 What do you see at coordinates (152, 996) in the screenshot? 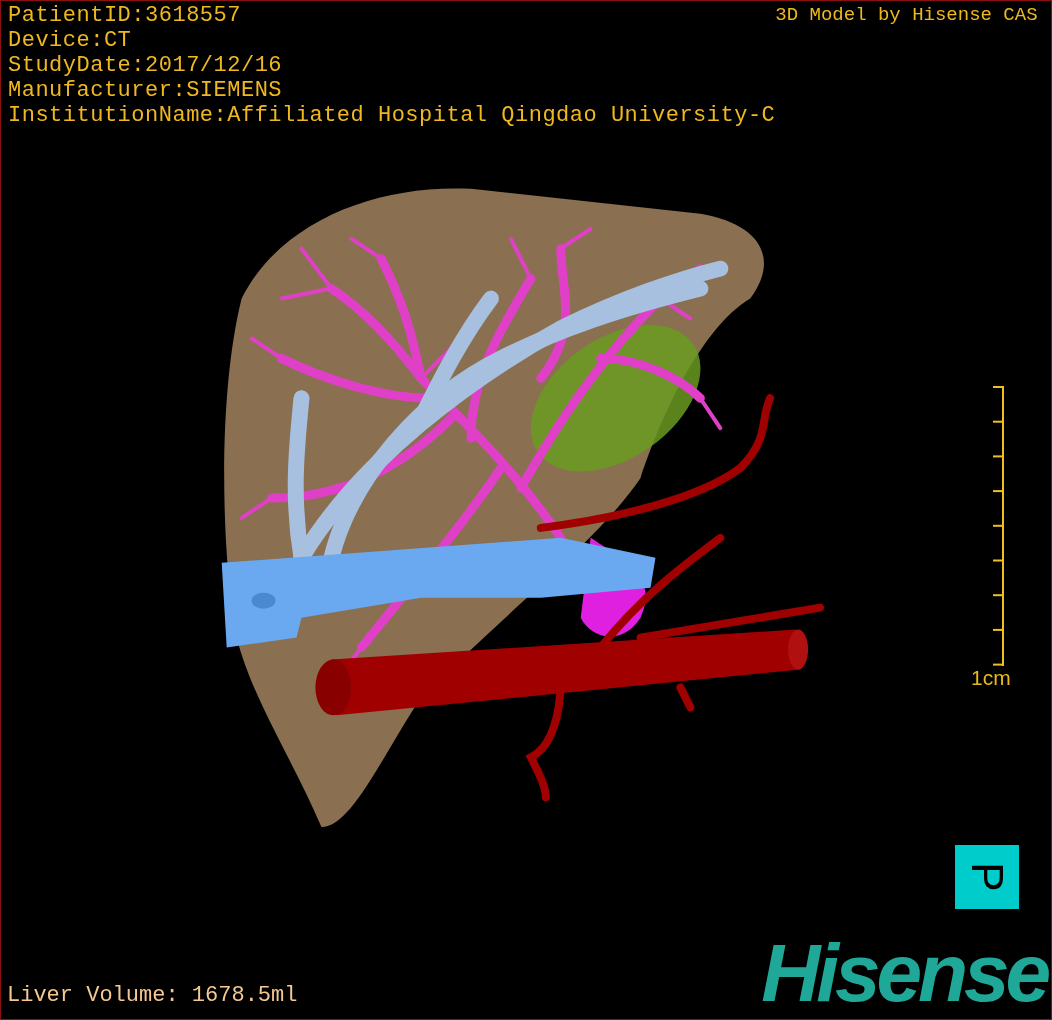
I see `liver-volume-text: Liver Volume: 1678.5ml` at bounding box center [152, 996].